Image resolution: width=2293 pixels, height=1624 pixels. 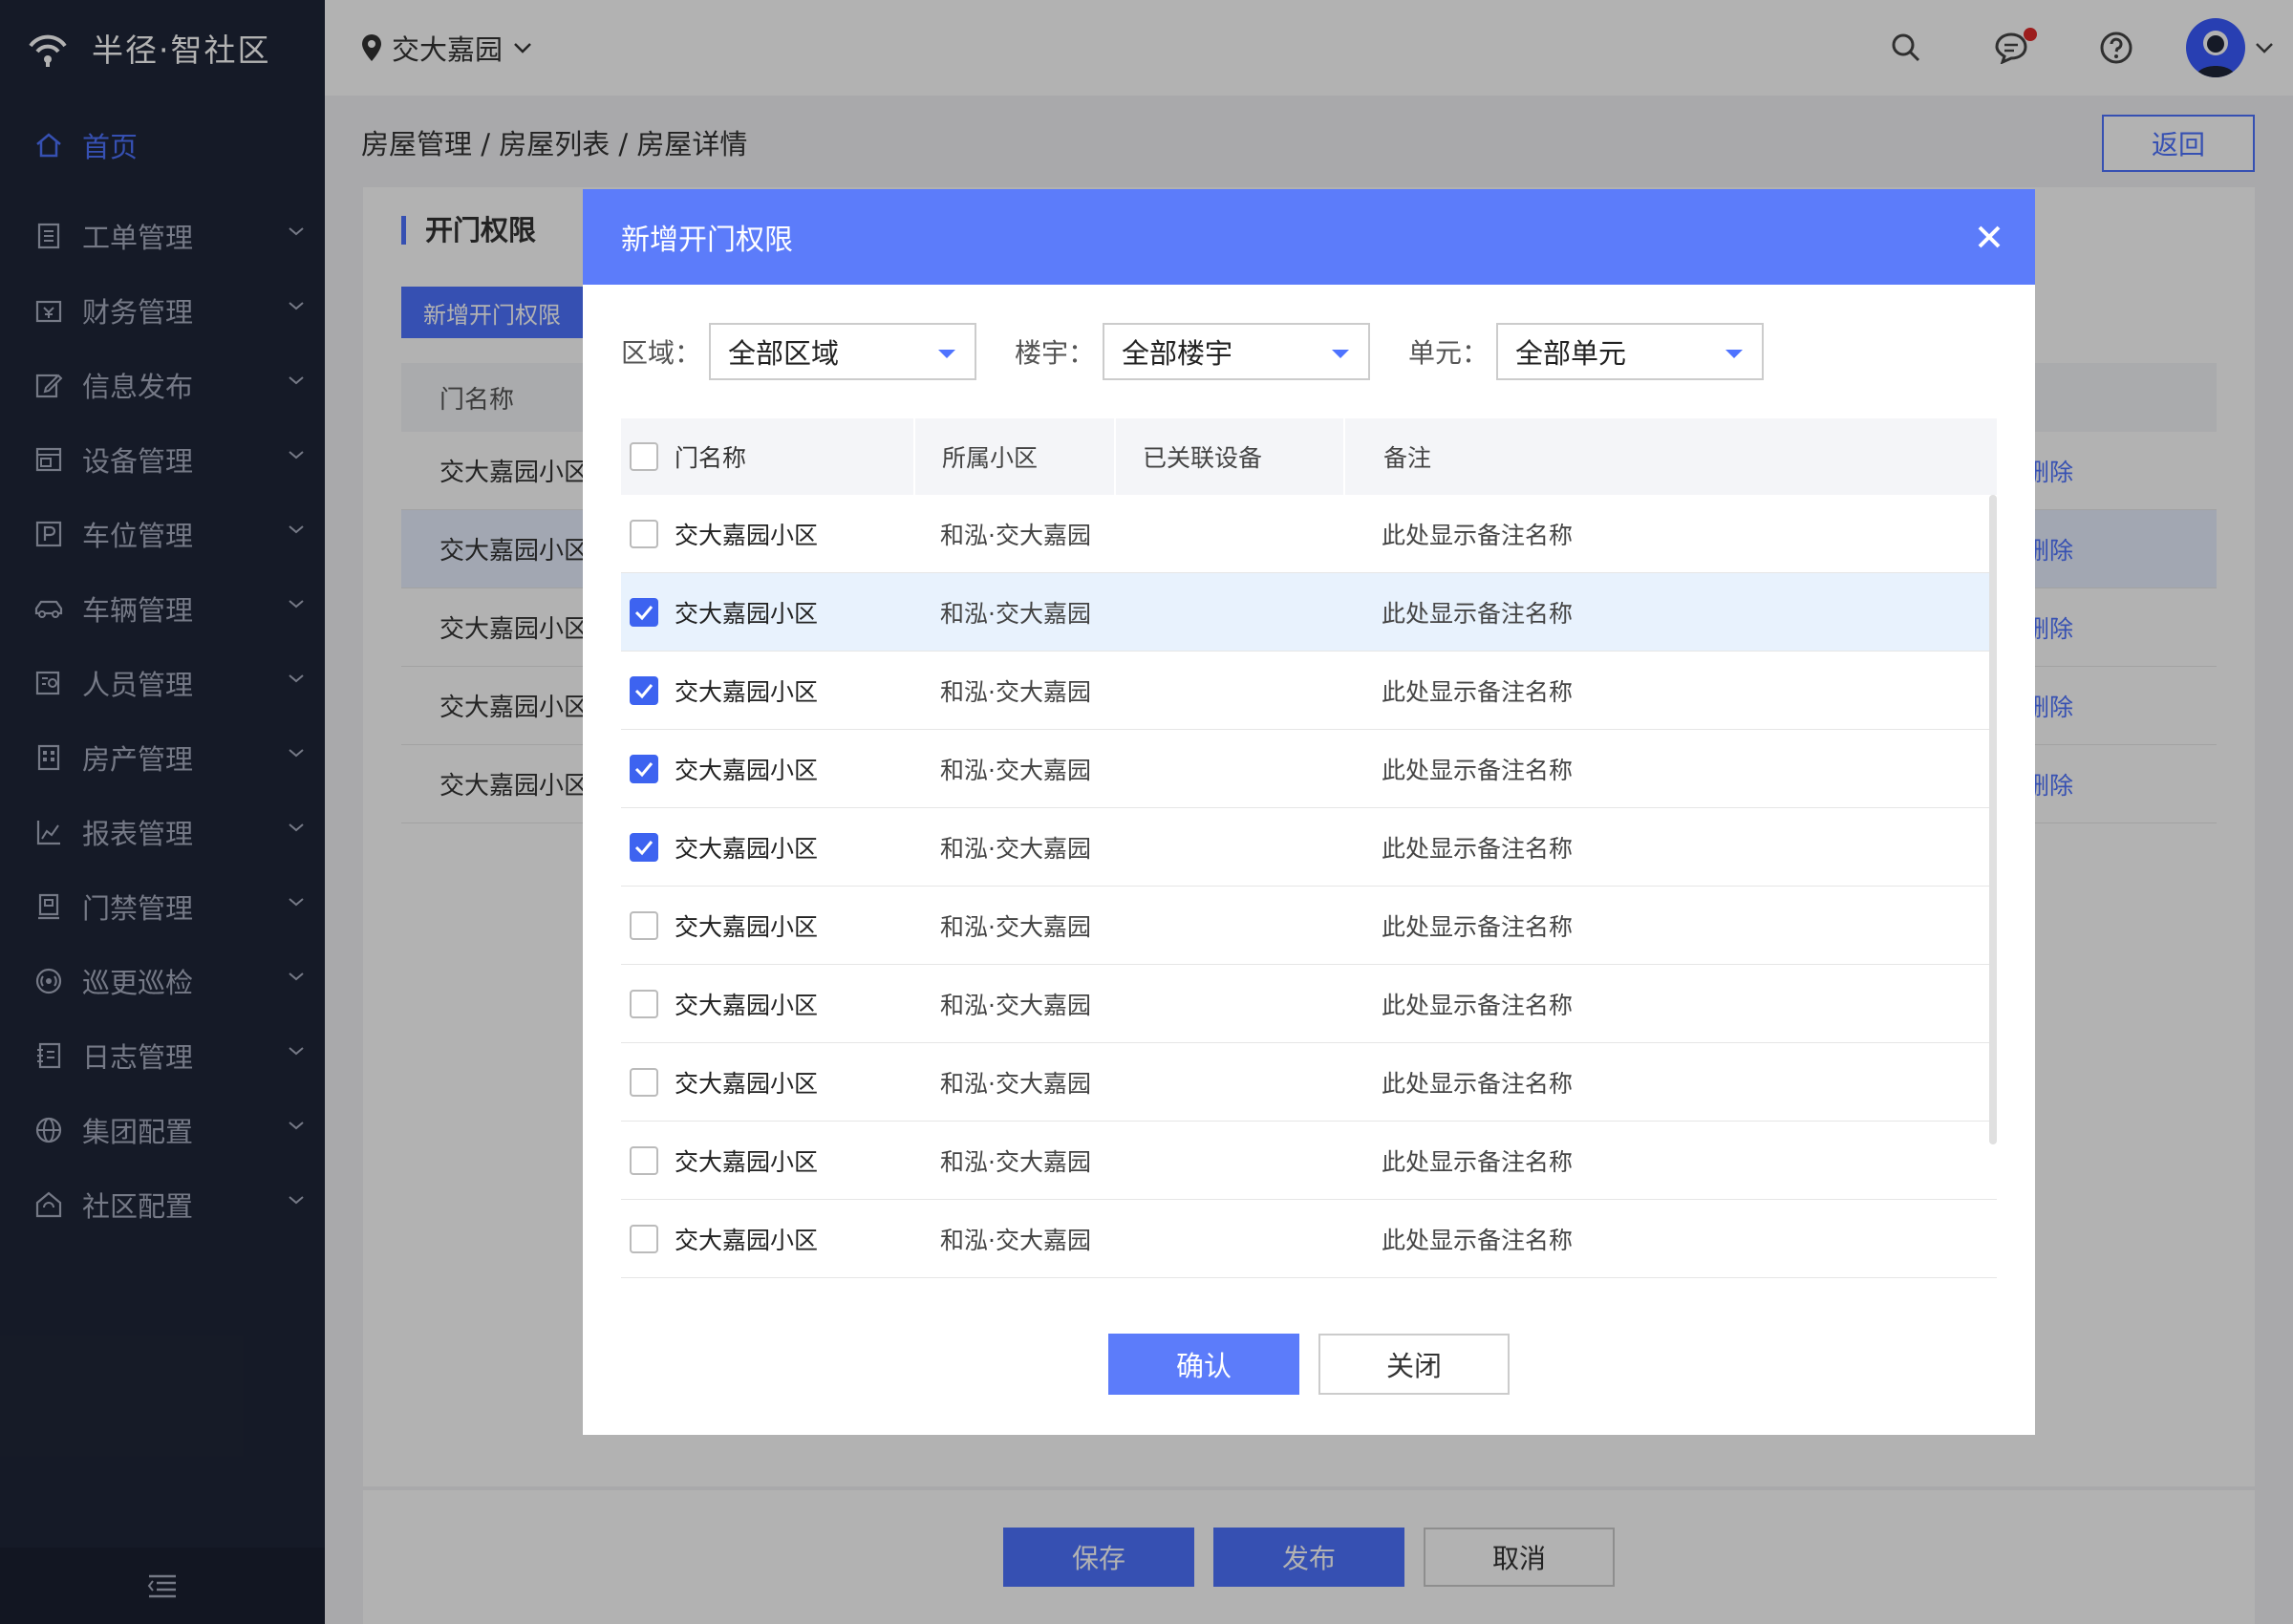 What do you see at coordinates (1237, 352) in the screenshot?
I see `building-select: 全部楼宇` at bounding box center [1237, 352].